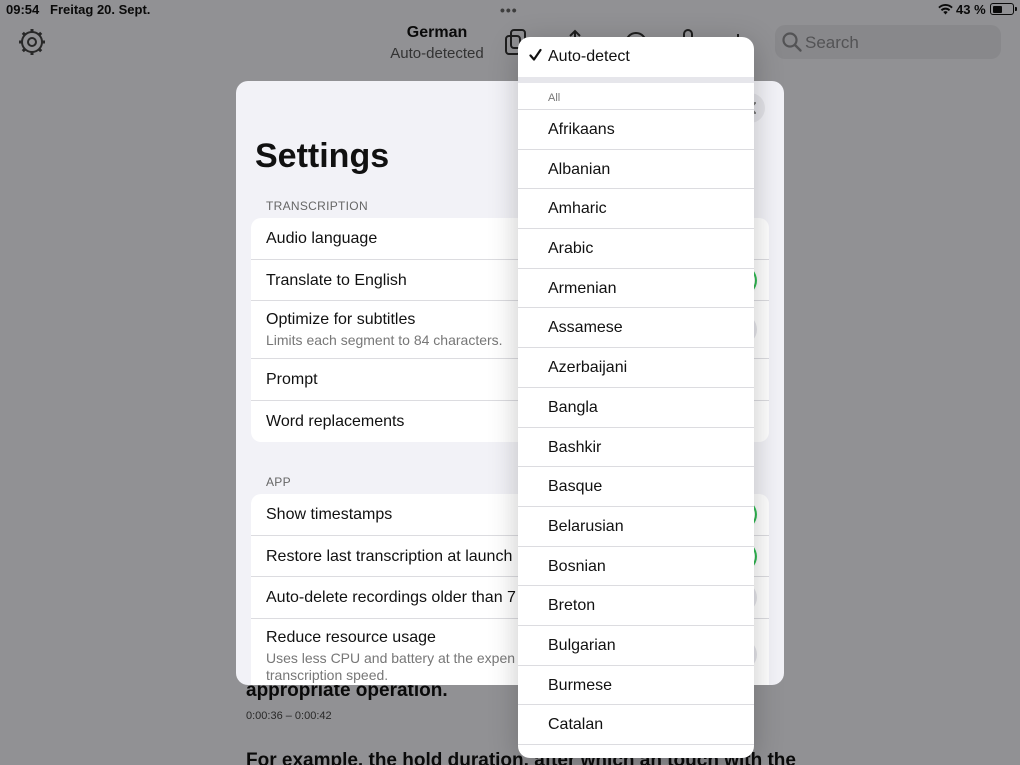 This screenshot has width=1020, height=765. Describe the element at coordinates (636, 567) in the screenshot. I see `menu-item: Bosnian` at that location.